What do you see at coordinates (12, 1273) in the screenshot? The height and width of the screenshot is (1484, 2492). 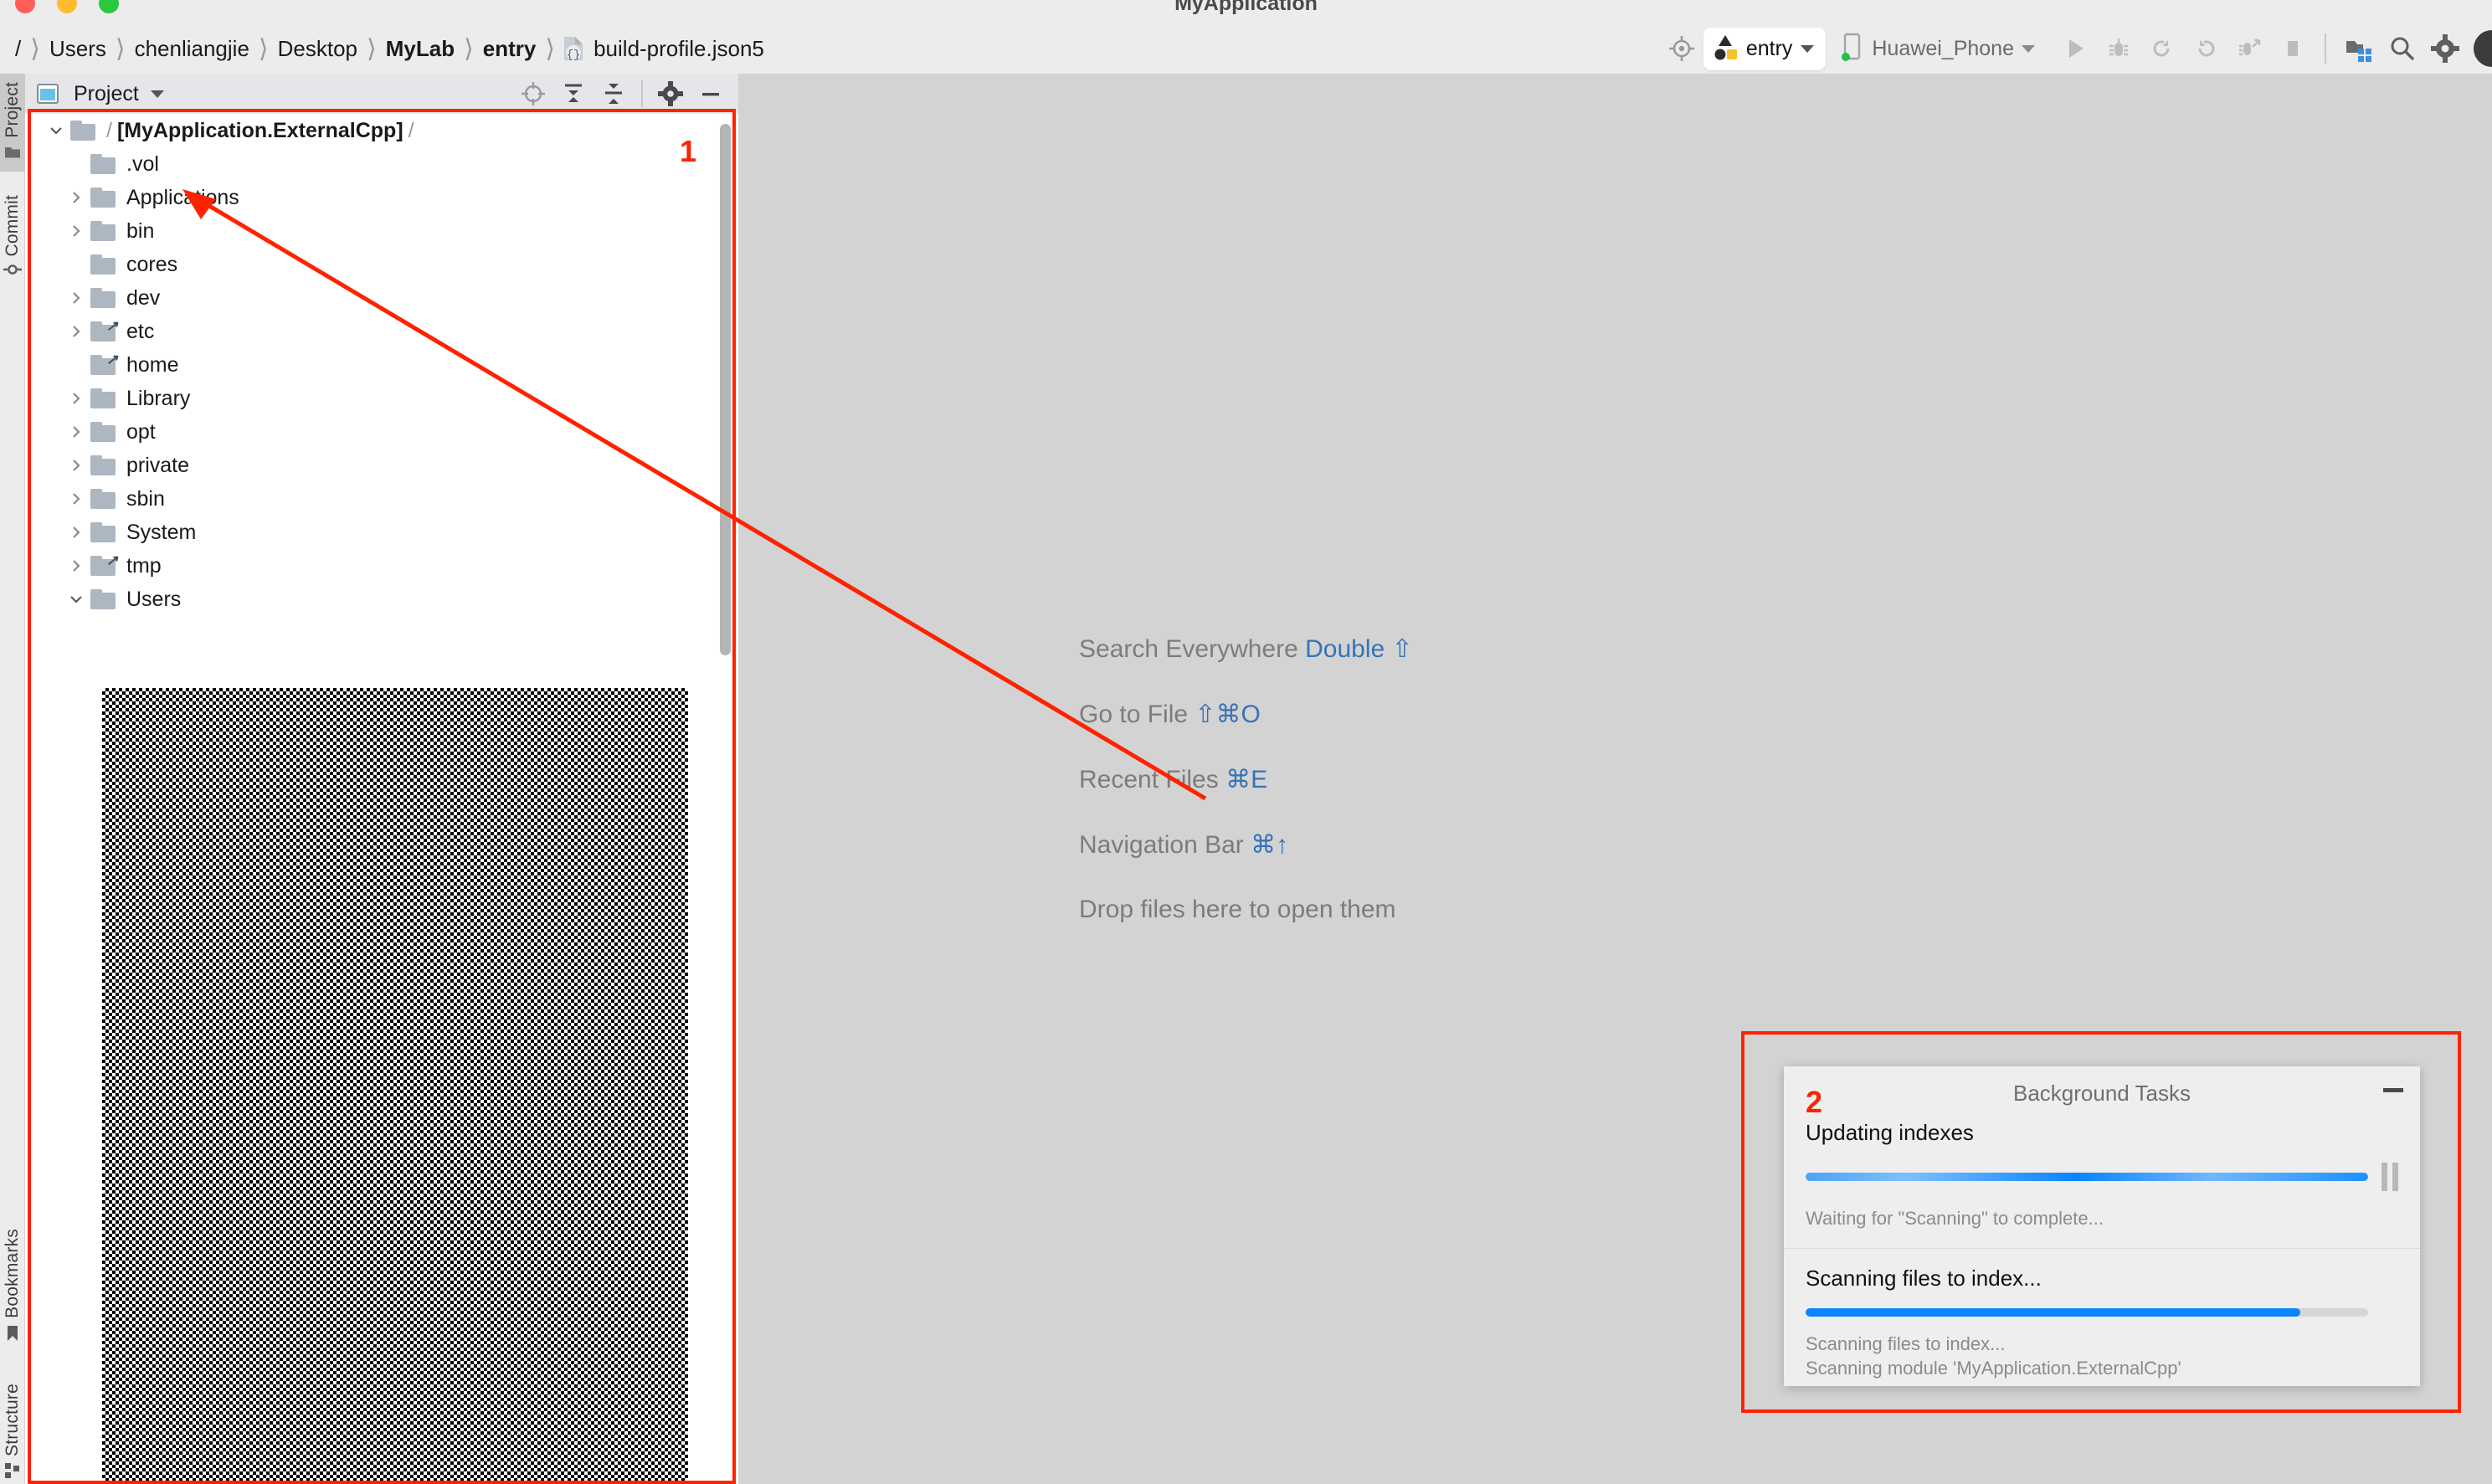 I see `sidebar-item-label: Bookmarks` at bounding box center [12, 1273].